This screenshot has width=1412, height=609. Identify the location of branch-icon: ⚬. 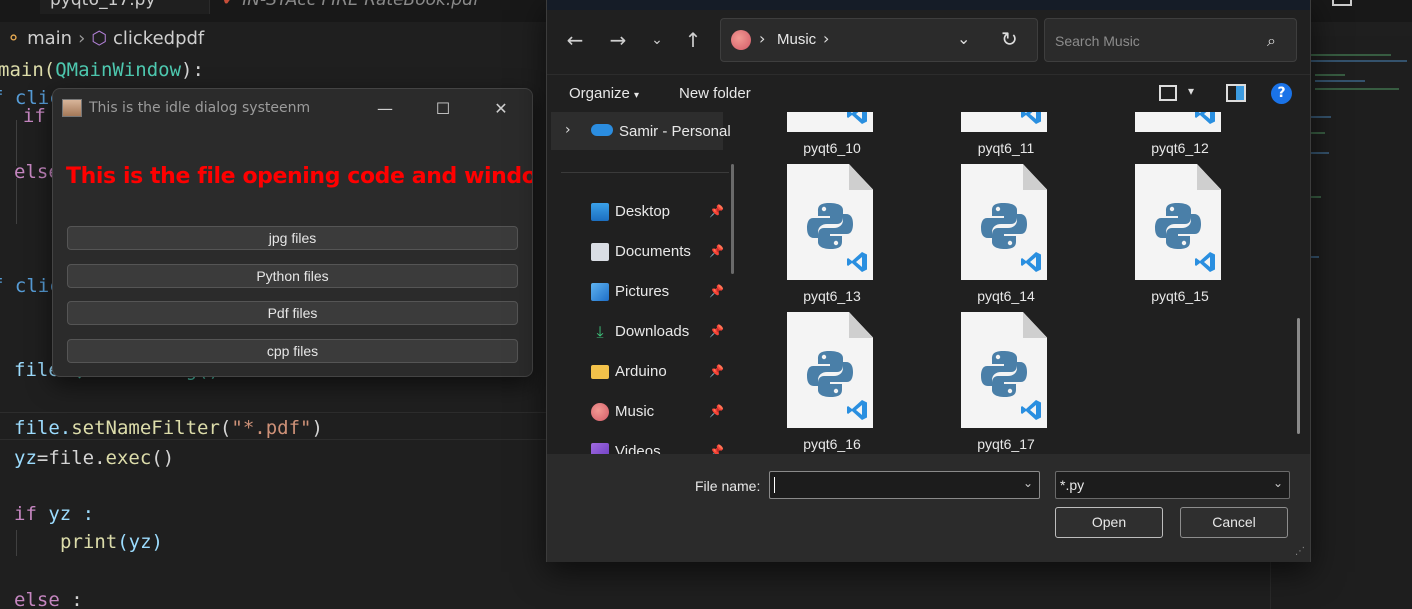
(14, 38).